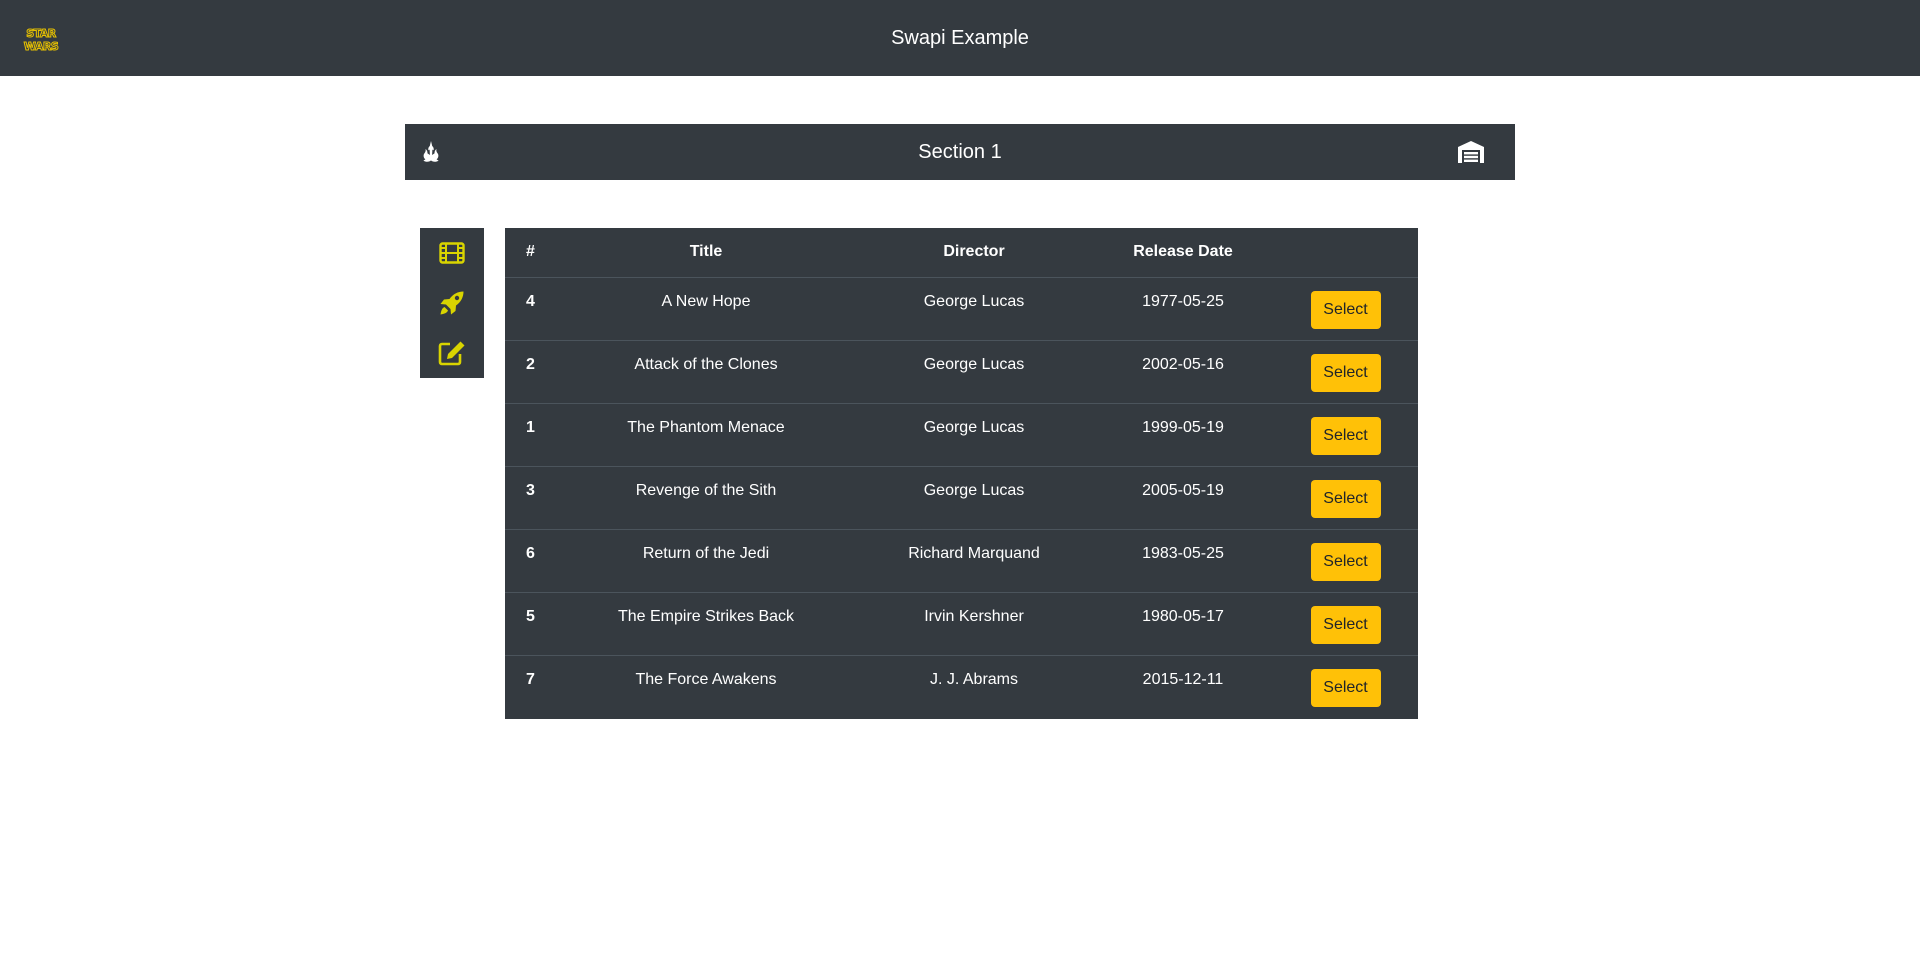 Image resolution: width=1920 pixels, height=971 pixels. What do you see at coordinates (531, 309) in the screenshot?
I see `cell-episode: 4` at bounding box center [531, 309].